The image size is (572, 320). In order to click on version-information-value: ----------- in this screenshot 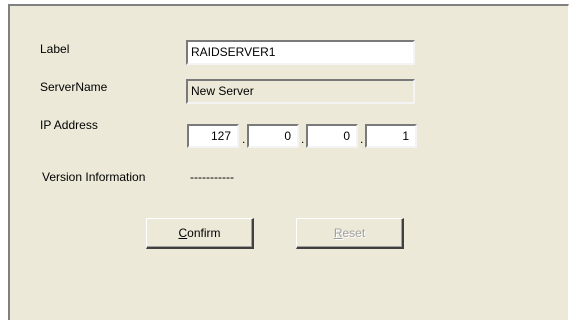, I will do `click(212, 177)`.